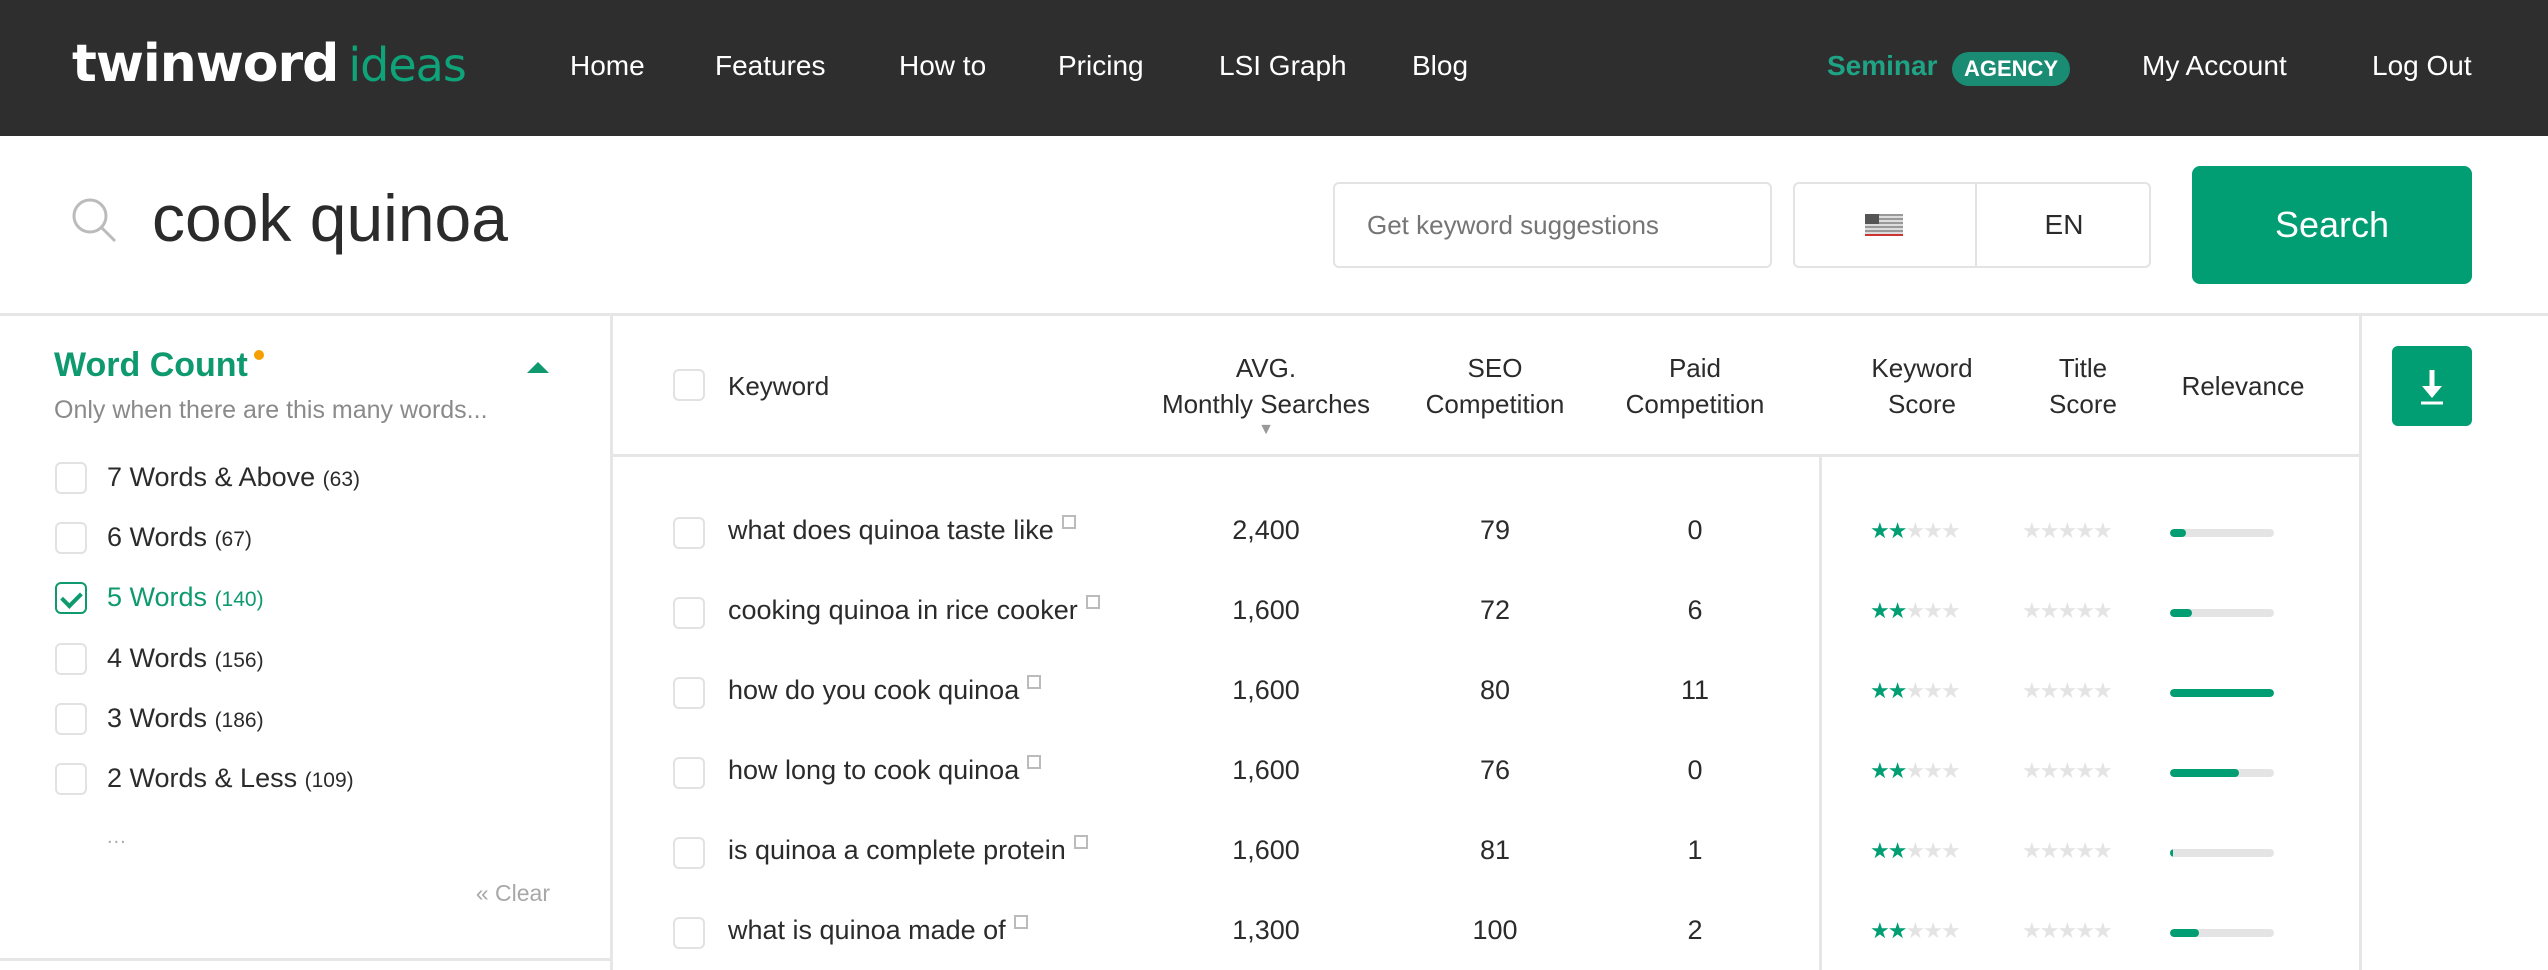  Describe the element at coordinates (1266, 429) in the screenshot. I see `sort-desc-icon: ▼` at that location.